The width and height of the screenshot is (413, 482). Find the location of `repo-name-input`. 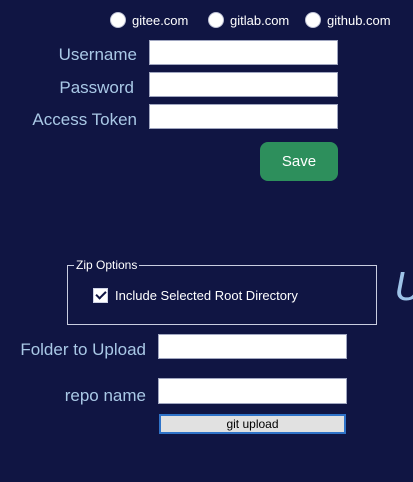

repo-name-input is located at coordinates (252, 391).